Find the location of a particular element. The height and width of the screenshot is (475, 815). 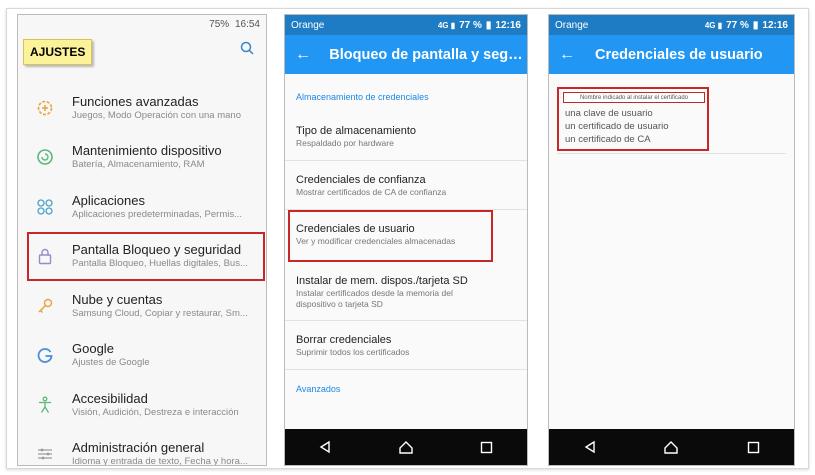

credential-line: una clave de usuario is located at coordinates (609, 113).